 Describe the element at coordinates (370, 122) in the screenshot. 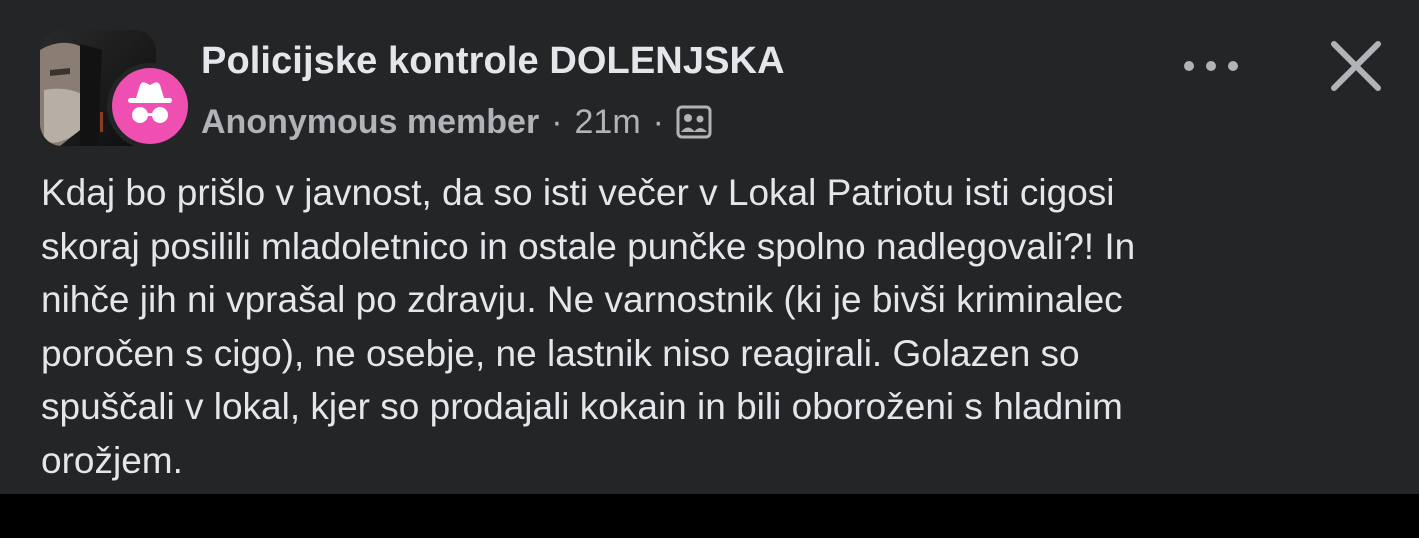

I see `author-name: Anonymous member` at that location.